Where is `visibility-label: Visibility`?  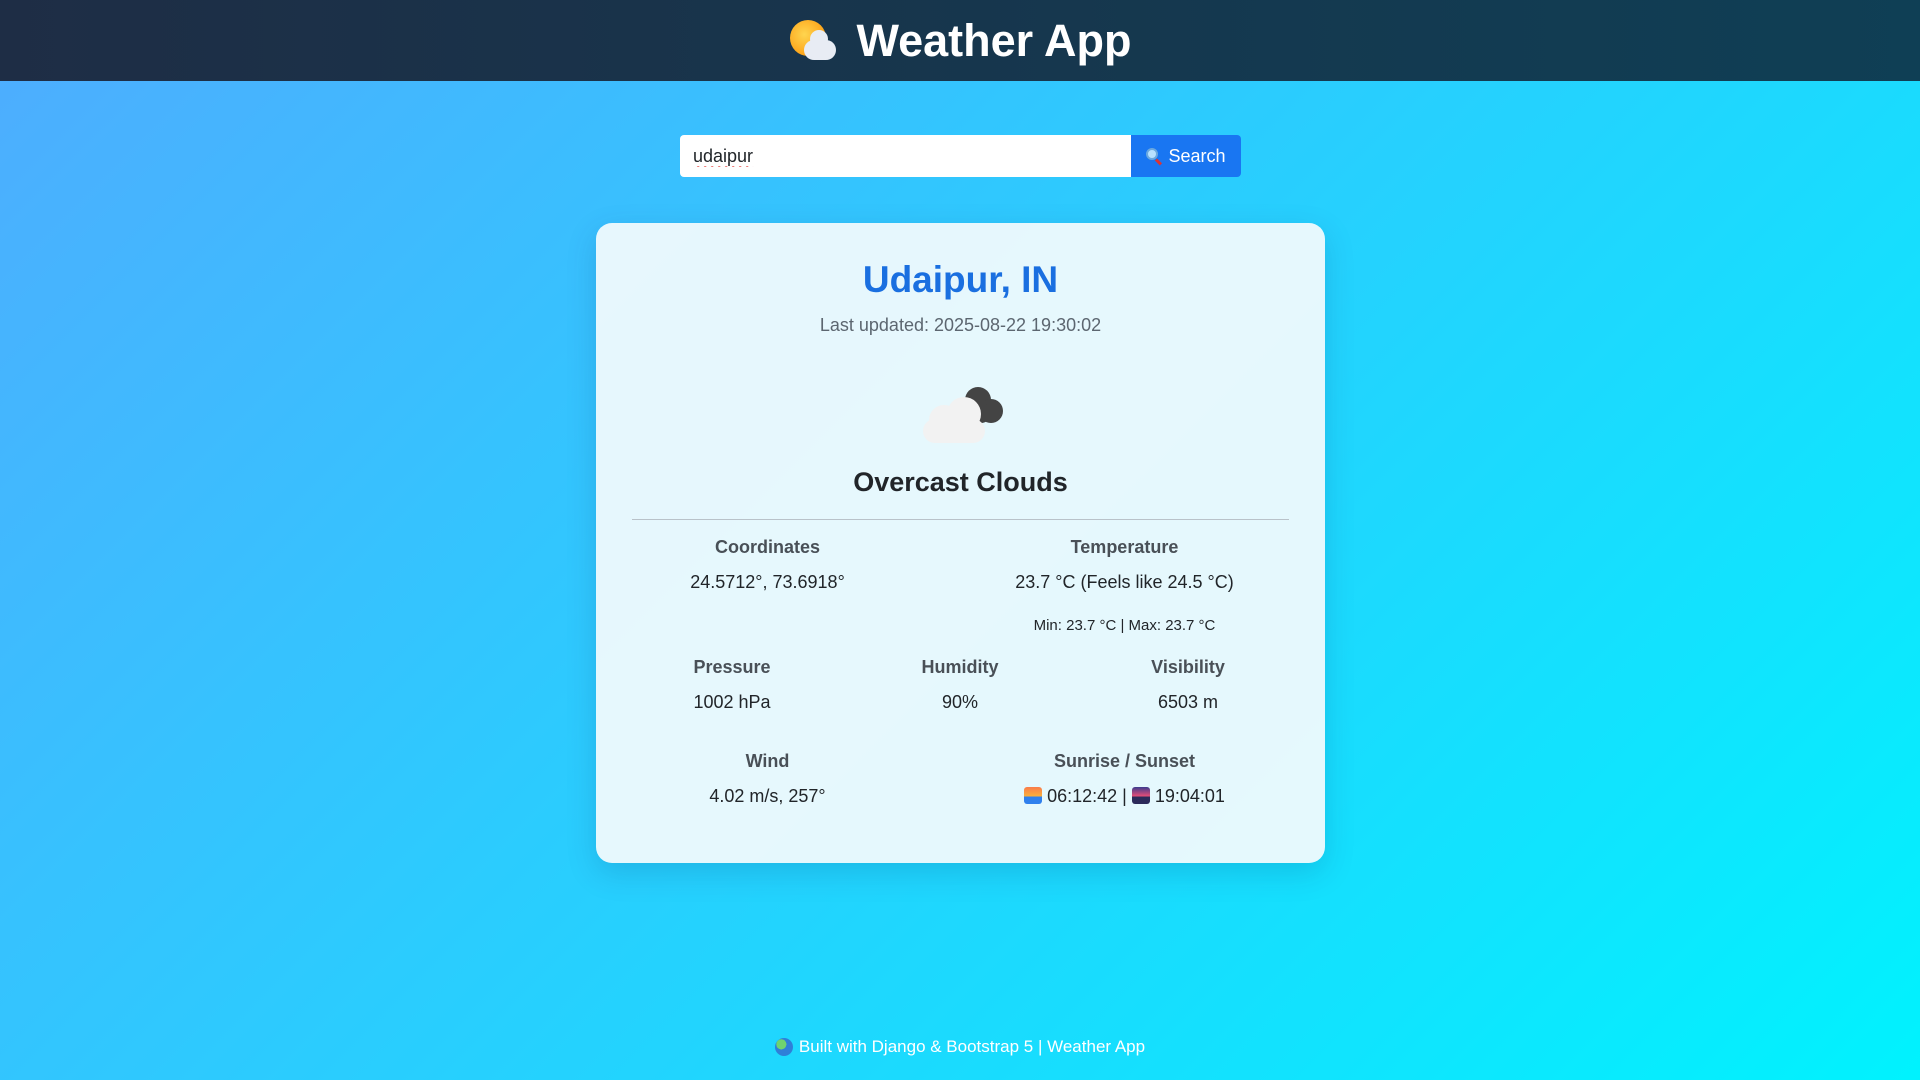
visibility-label: Visibility is located at coordinates (1188, 667).